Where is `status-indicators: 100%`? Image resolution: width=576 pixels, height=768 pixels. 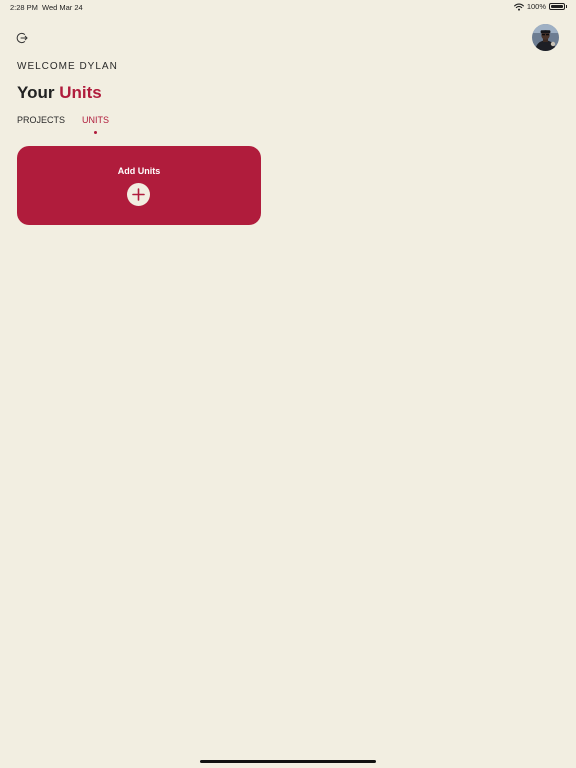
status-indicators: 100% is located at coordinates (540, 6).